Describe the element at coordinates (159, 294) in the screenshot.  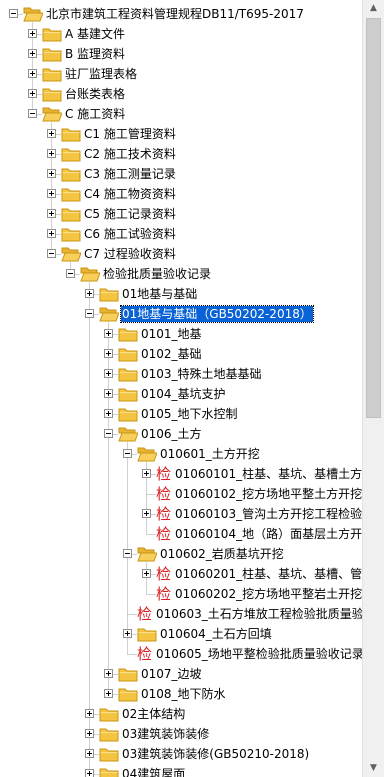
I see `tree-node-label: 01地基与基础` at that location.